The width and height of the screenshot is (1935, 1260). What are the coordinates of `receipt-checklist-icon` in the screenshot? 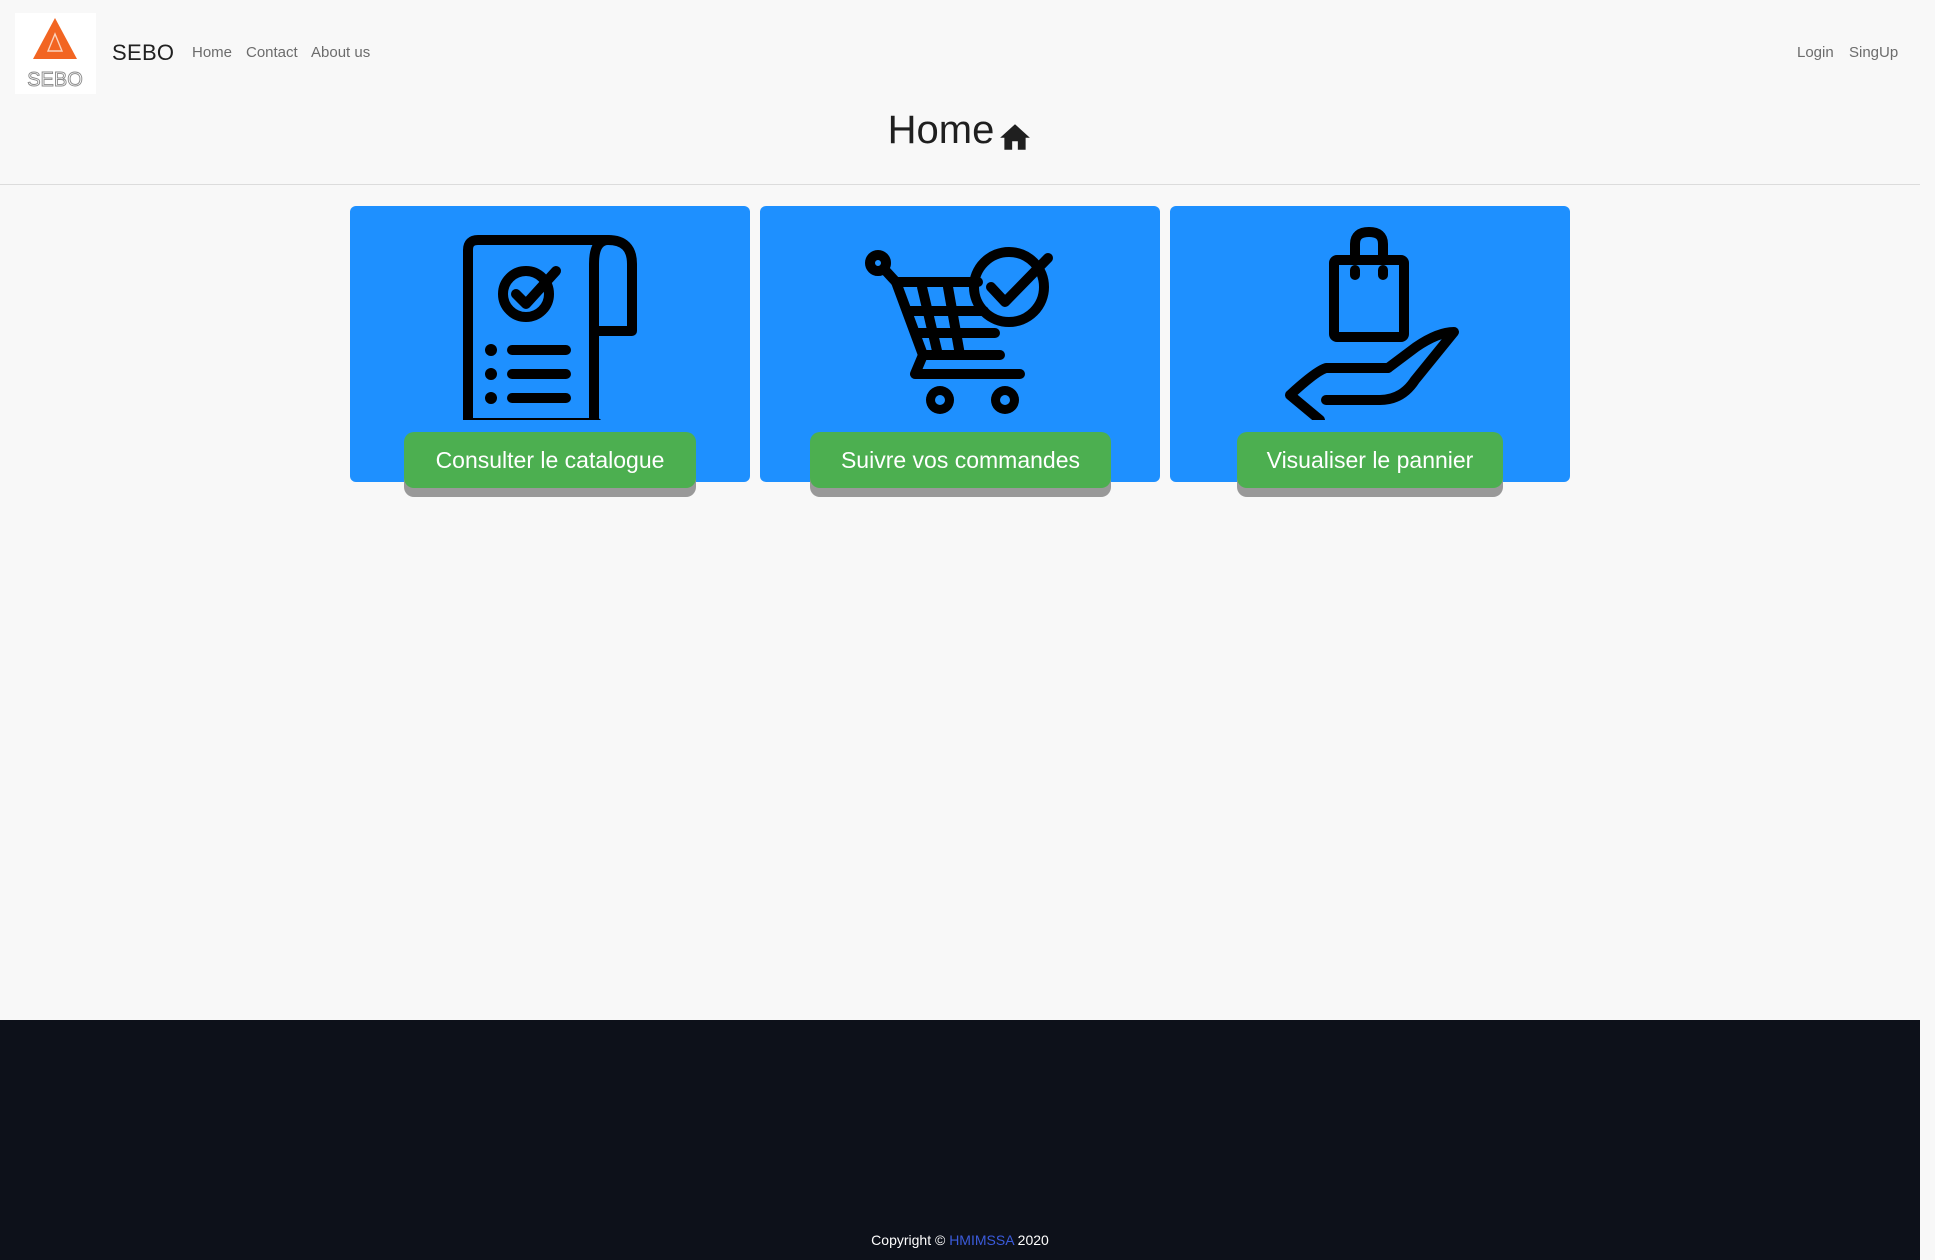 It's located at (550, 327).